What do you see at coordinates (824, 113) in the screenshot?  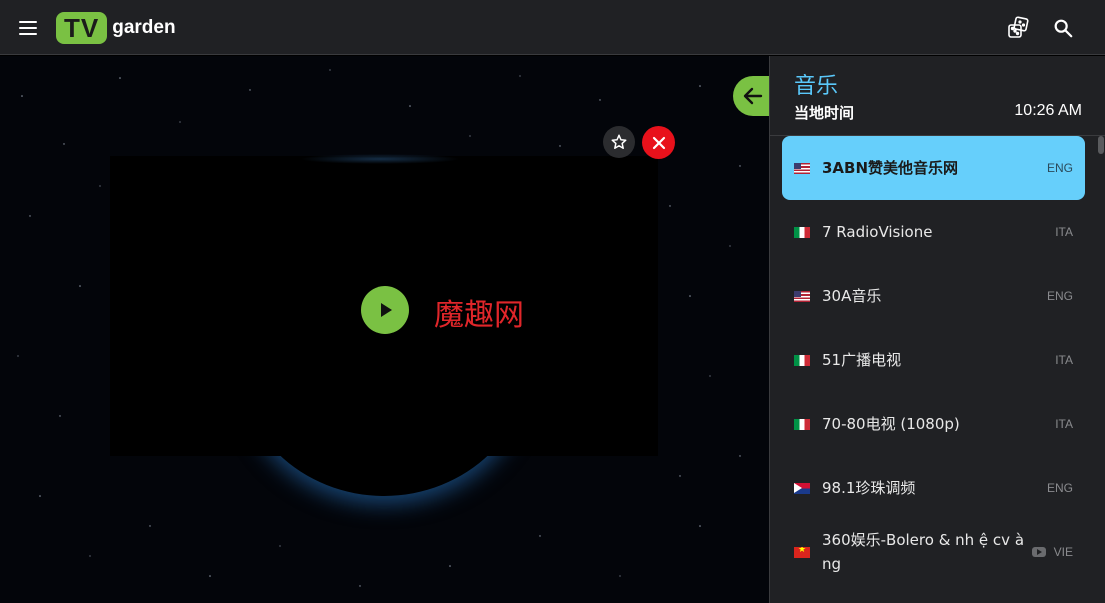 I see `local-time-label: 当地时间` at bounding box center [824, 113].